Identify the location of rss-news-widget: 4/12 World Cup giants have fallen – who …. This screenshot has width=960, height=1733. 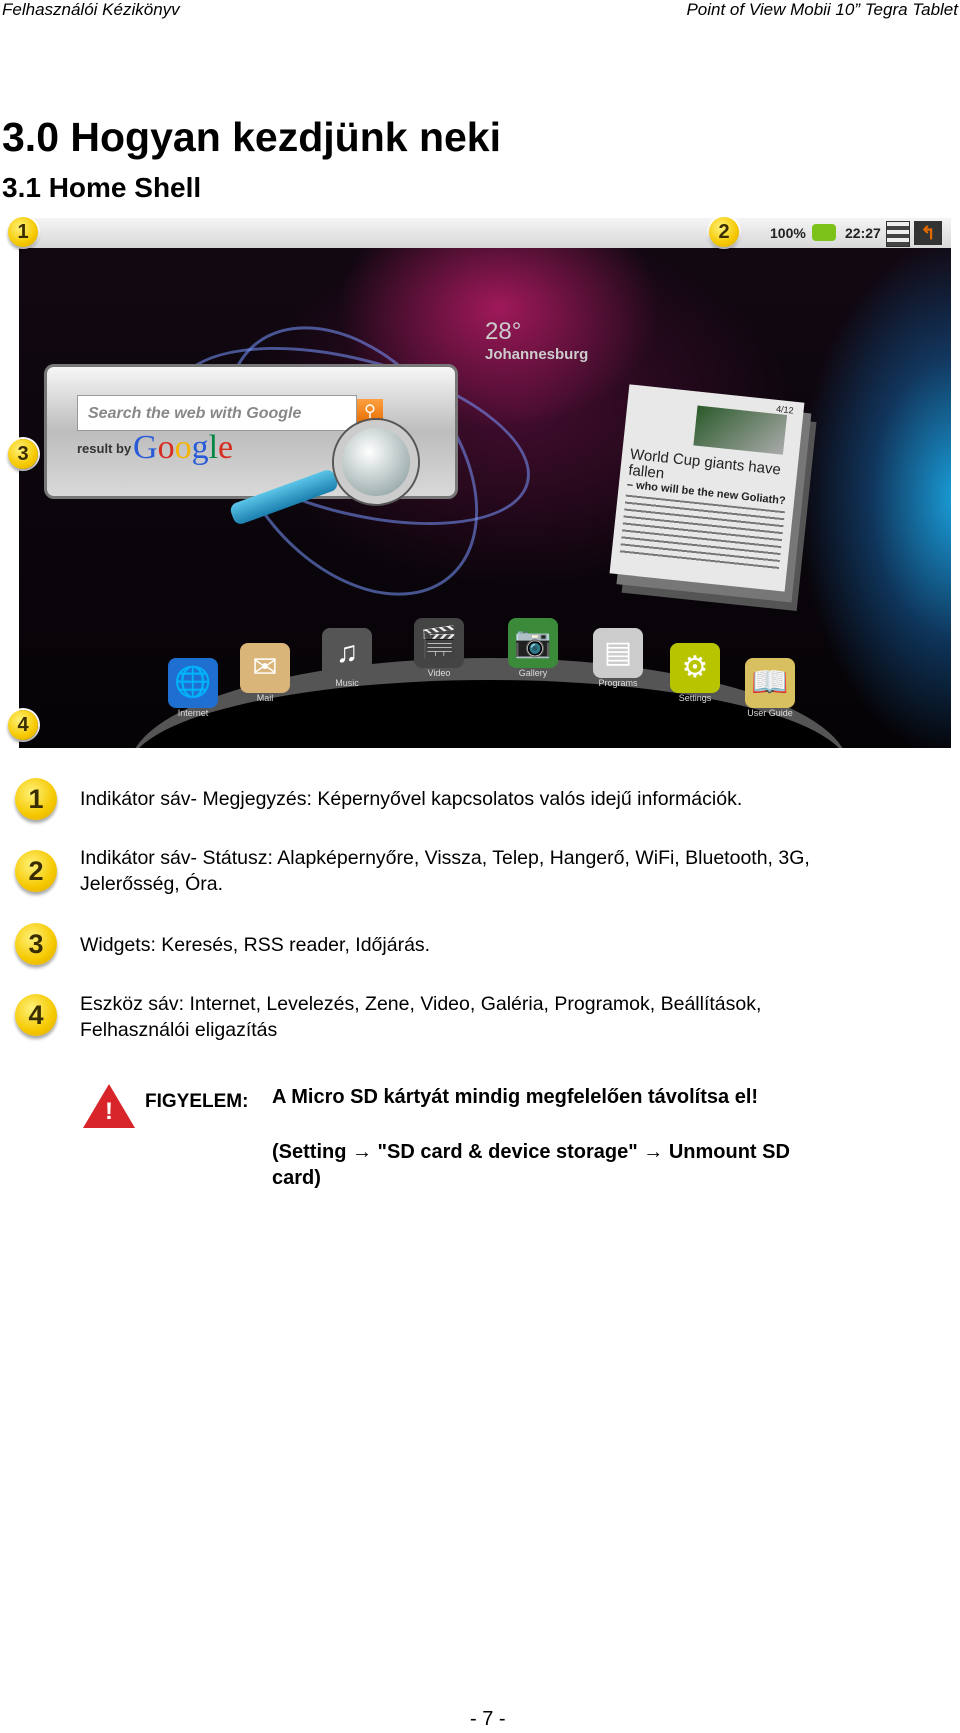
(707, 488).